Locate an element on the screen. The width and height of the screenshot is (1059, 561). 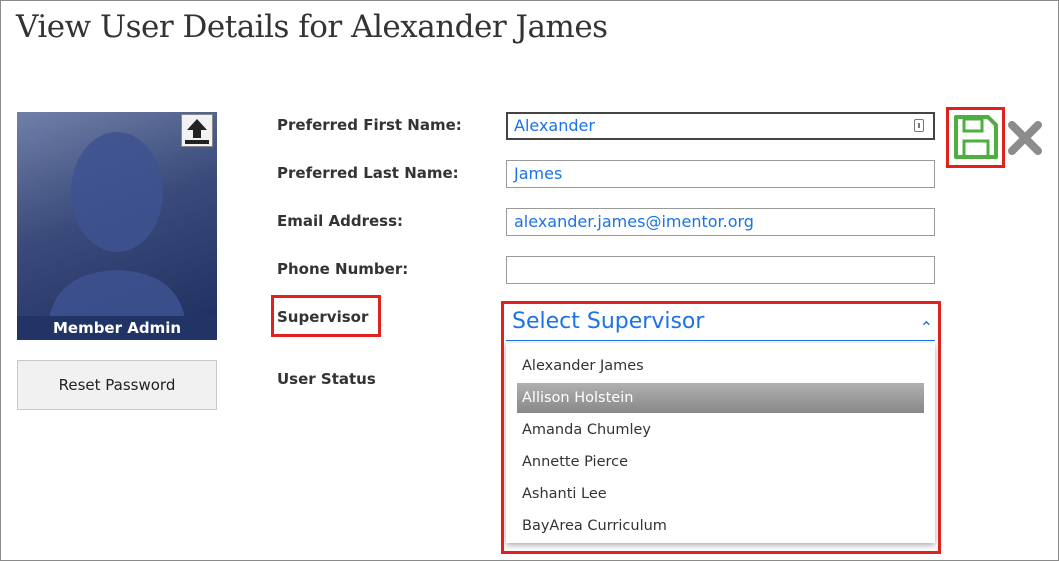
email-field: alexander.james@imentor.org is located at coordinates (720, 222).